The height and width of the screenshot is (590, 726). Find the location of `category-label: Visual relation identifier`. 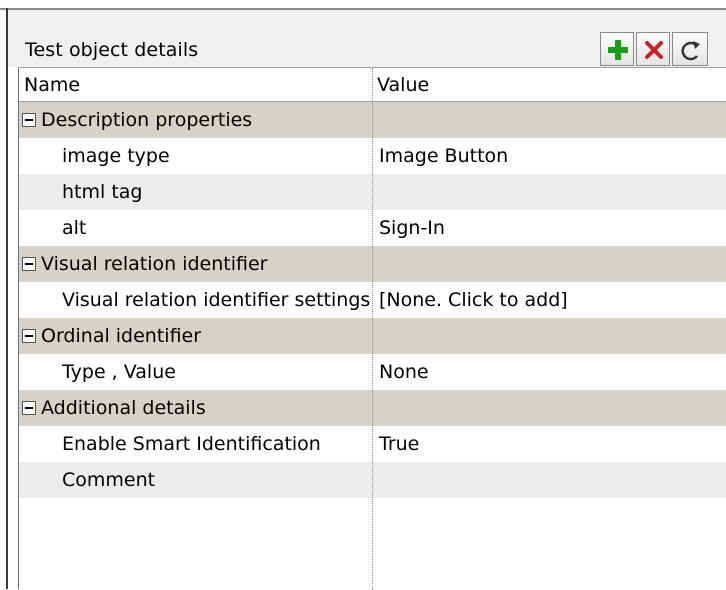

category-label: Visual relation identifier is located at coordinates (154, 264).